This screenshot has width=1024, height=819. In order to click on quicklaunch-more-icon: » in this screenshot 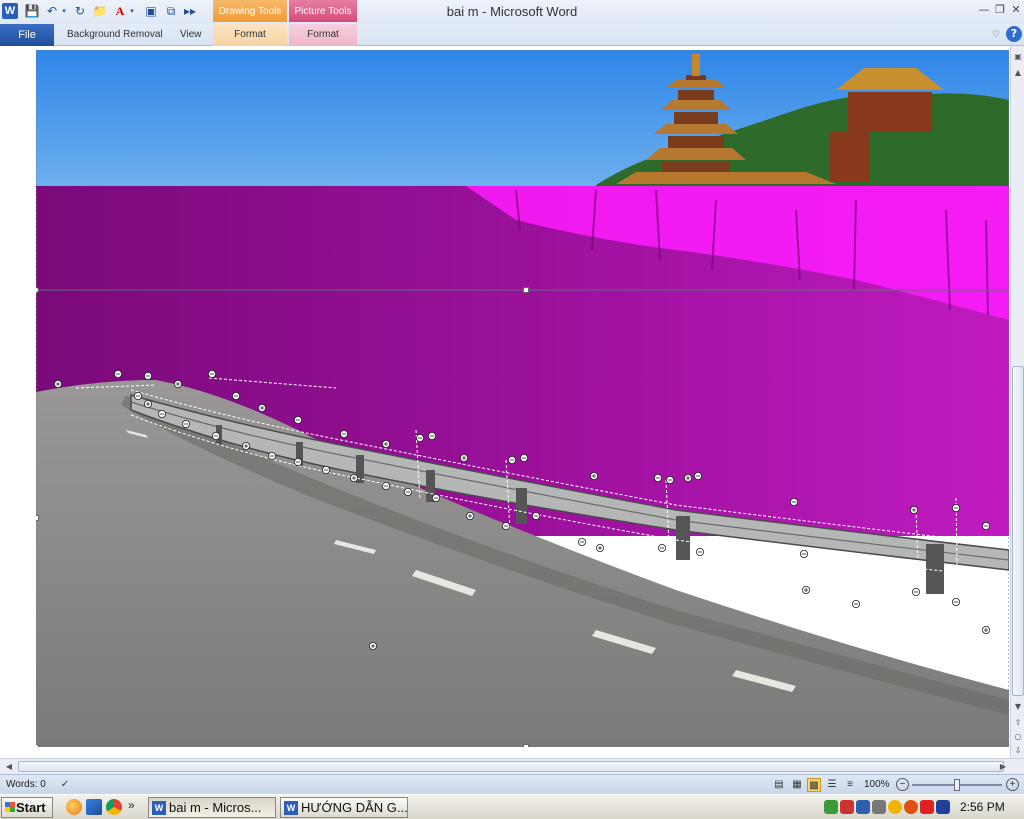, I will do `click(131, 805)`.